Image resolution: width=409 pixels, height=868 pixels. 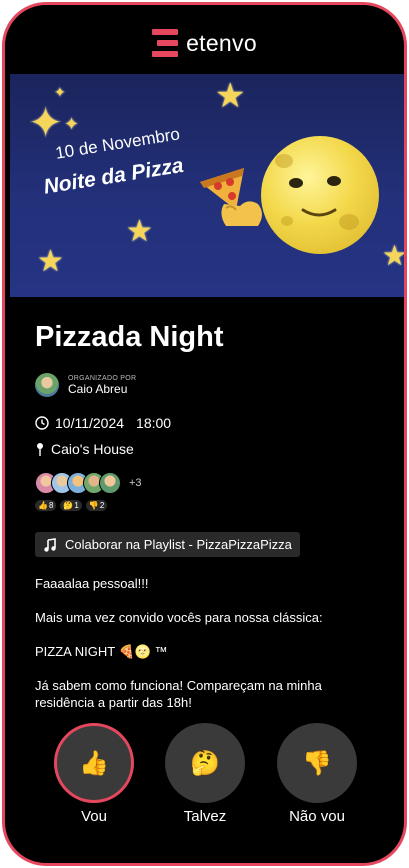 I want to click on rsvp-maybe-button: 🤔 Talvez, so click(x=205, y=774).